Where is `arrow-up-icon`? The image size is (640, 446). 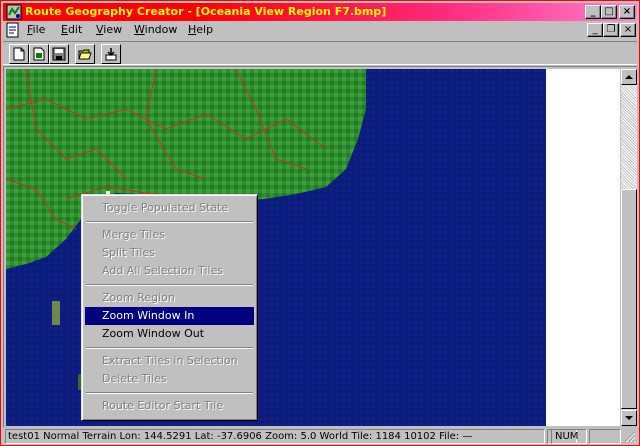
arrow-up-icon is located at coordinates (629, 77).